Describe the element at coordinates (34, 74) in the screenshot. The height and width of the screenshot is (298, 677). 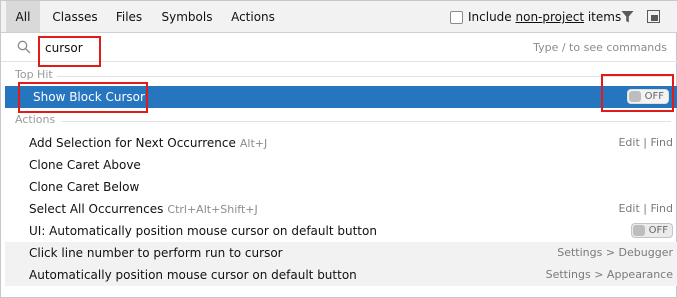
I see `section-top-hit-label: Top Hit` at that location.